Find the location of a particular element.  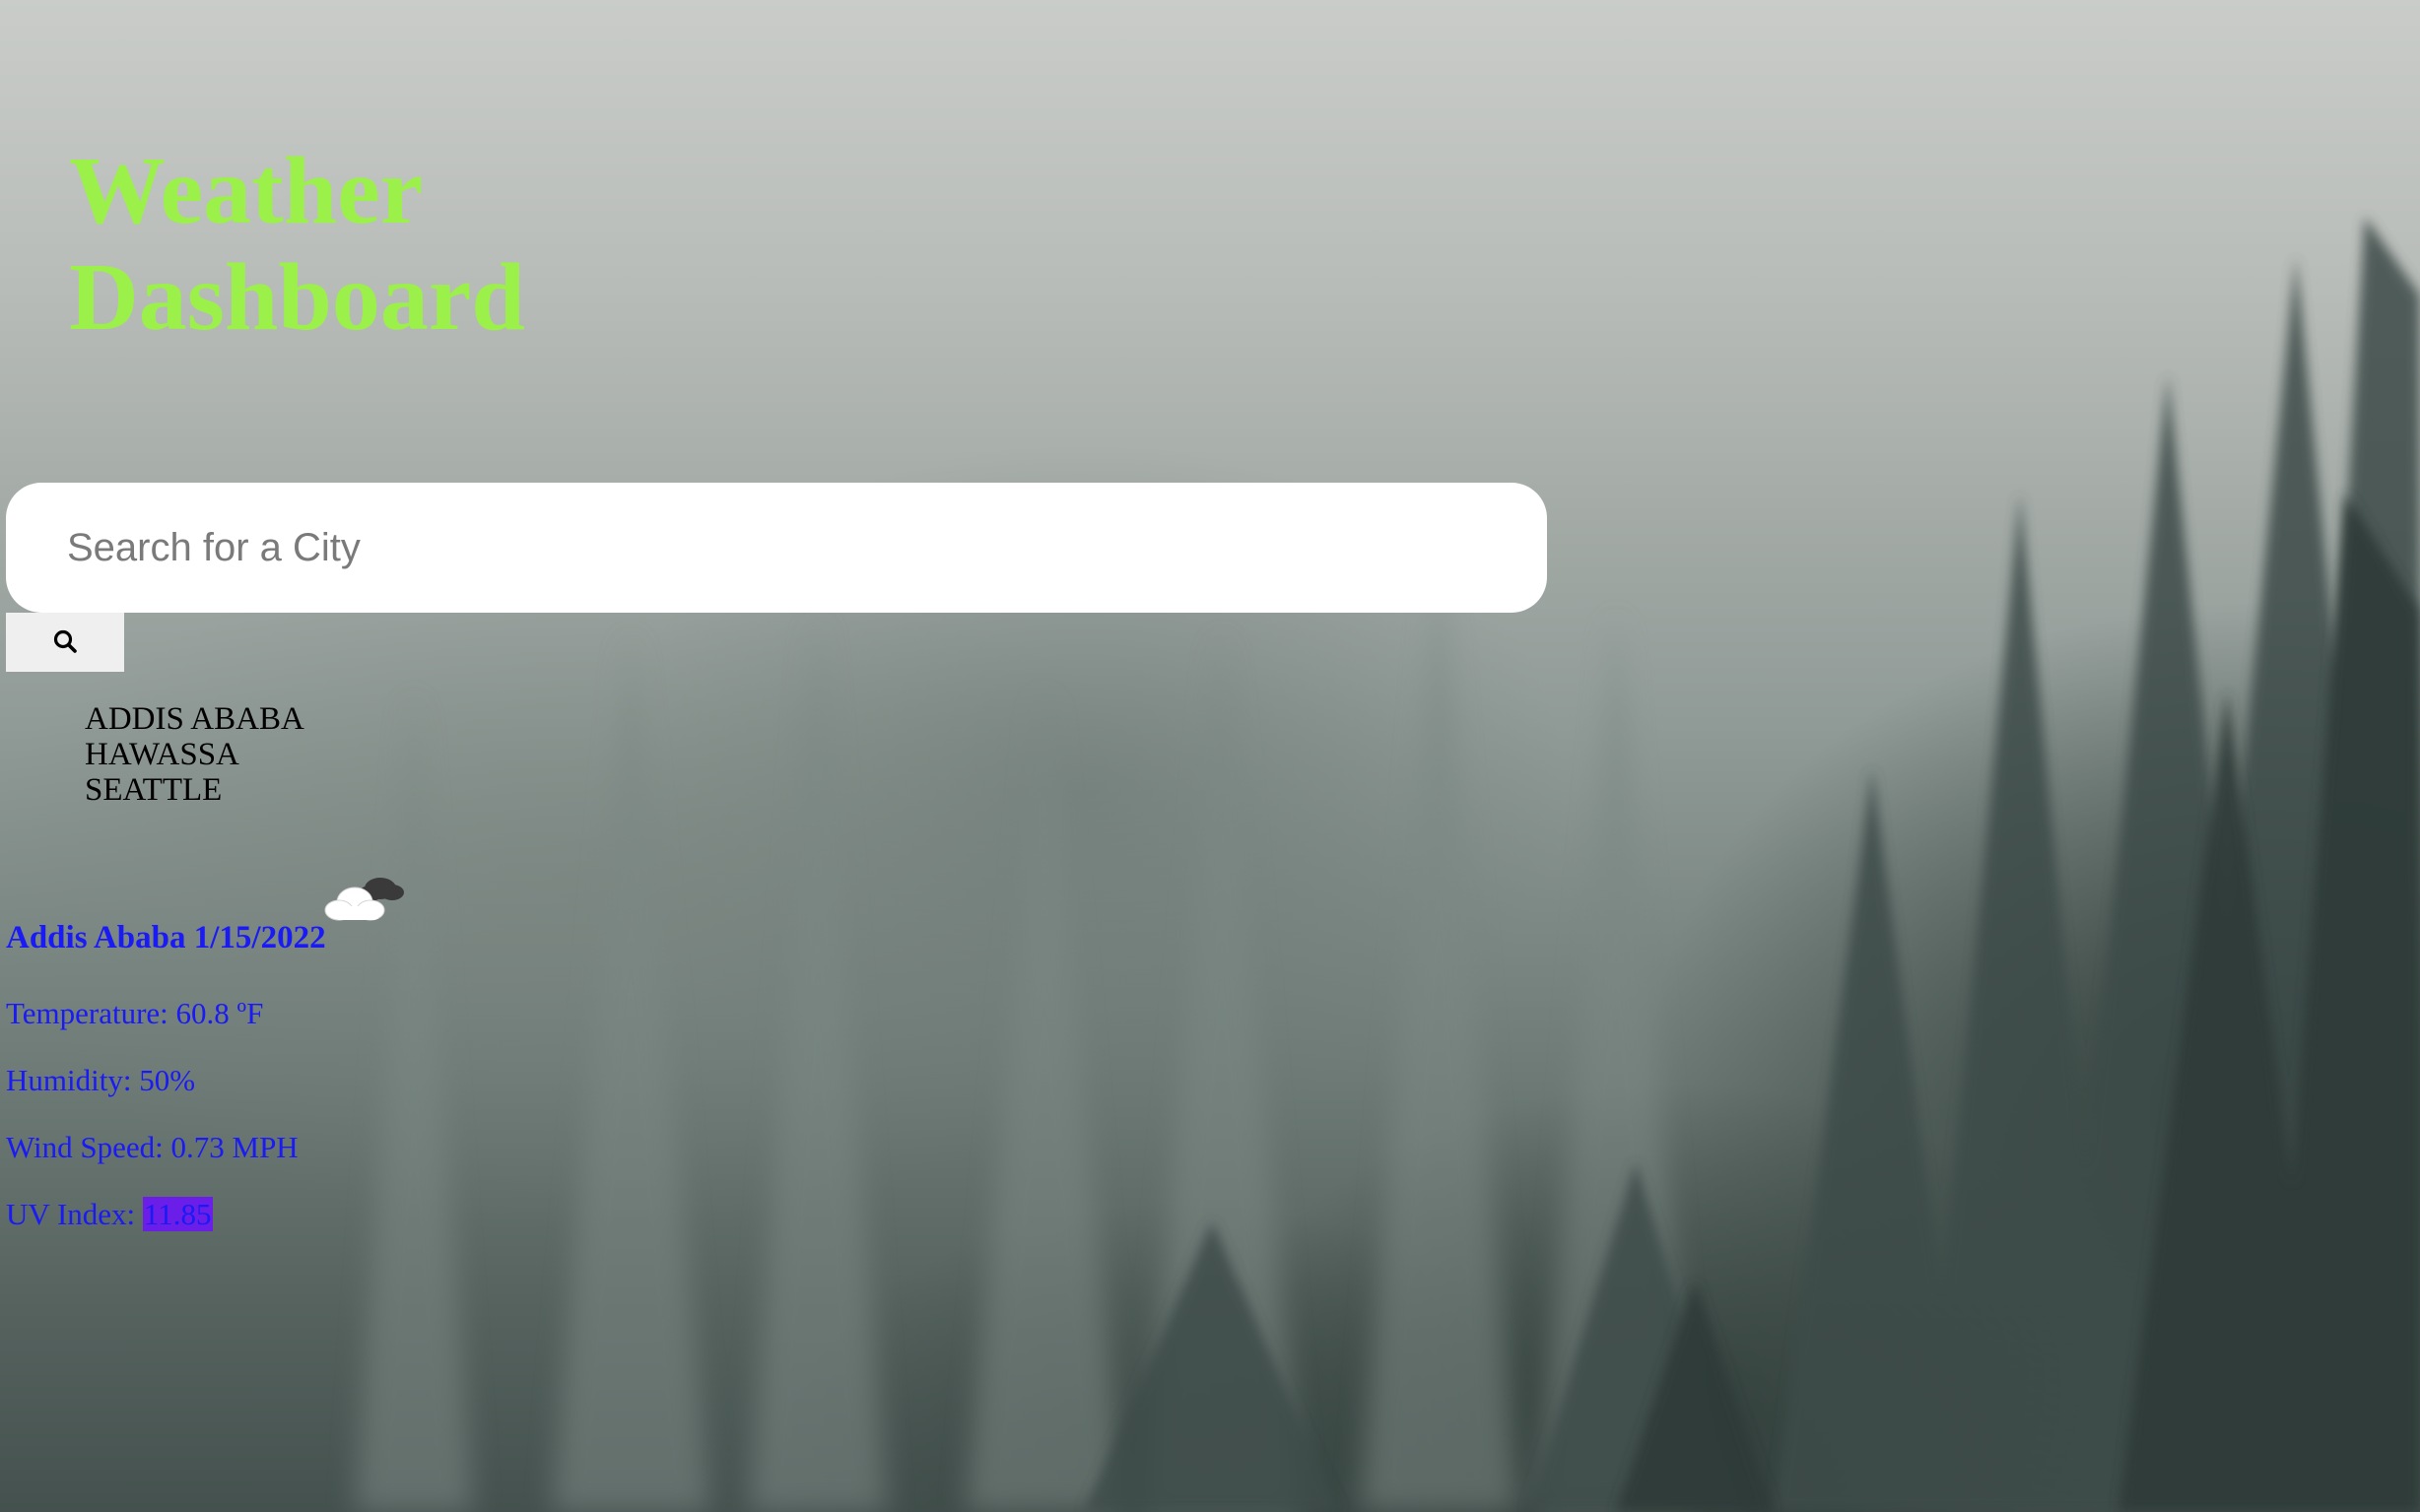

uv-index-row: UV Index: 11.85 is located at coordinates (109, 1214).